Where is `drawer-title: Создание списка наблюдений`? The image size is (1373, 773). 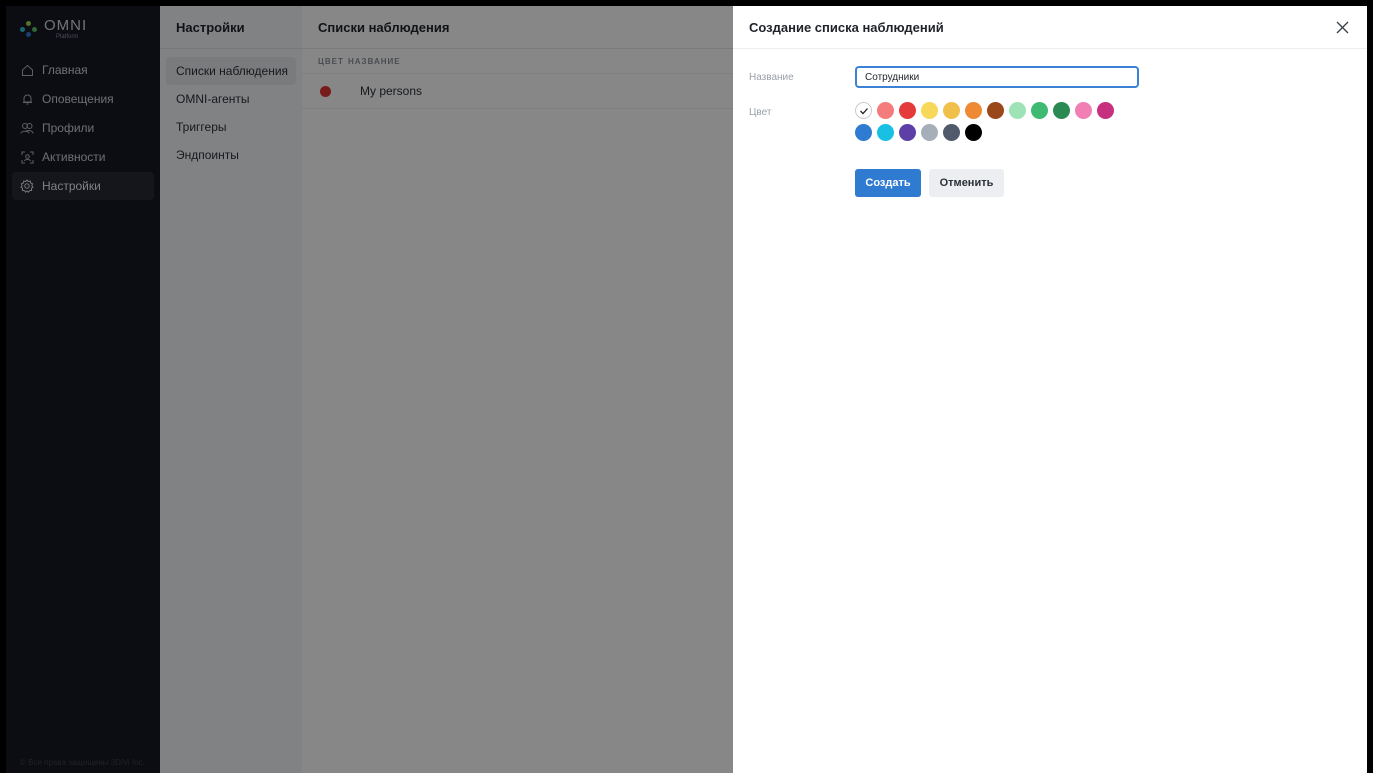
drawer-title: Создание списка наблюдений is located at coordinates (1050, 27).